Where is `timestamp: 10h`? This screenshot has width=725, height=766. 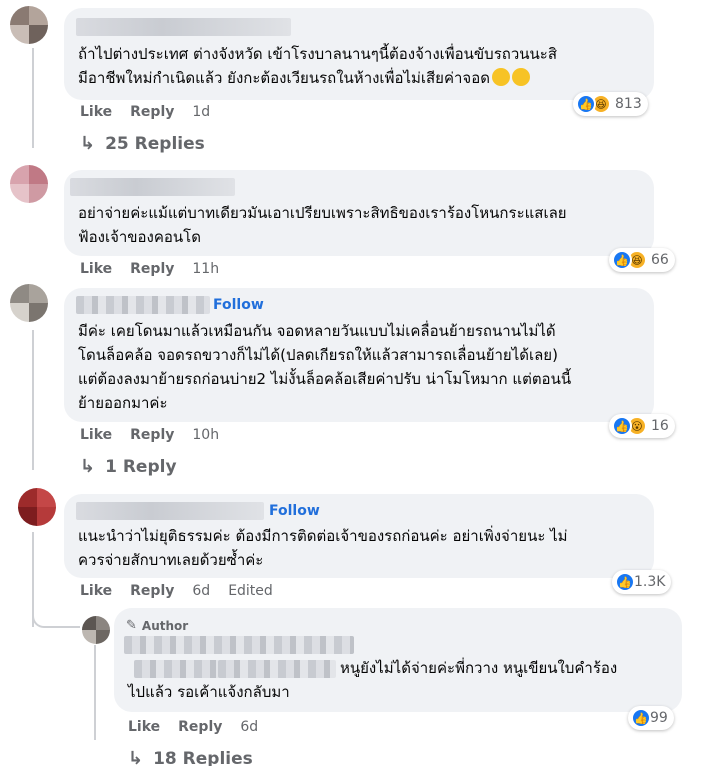 timestamp: 10h is located at coordinates (205, 435).